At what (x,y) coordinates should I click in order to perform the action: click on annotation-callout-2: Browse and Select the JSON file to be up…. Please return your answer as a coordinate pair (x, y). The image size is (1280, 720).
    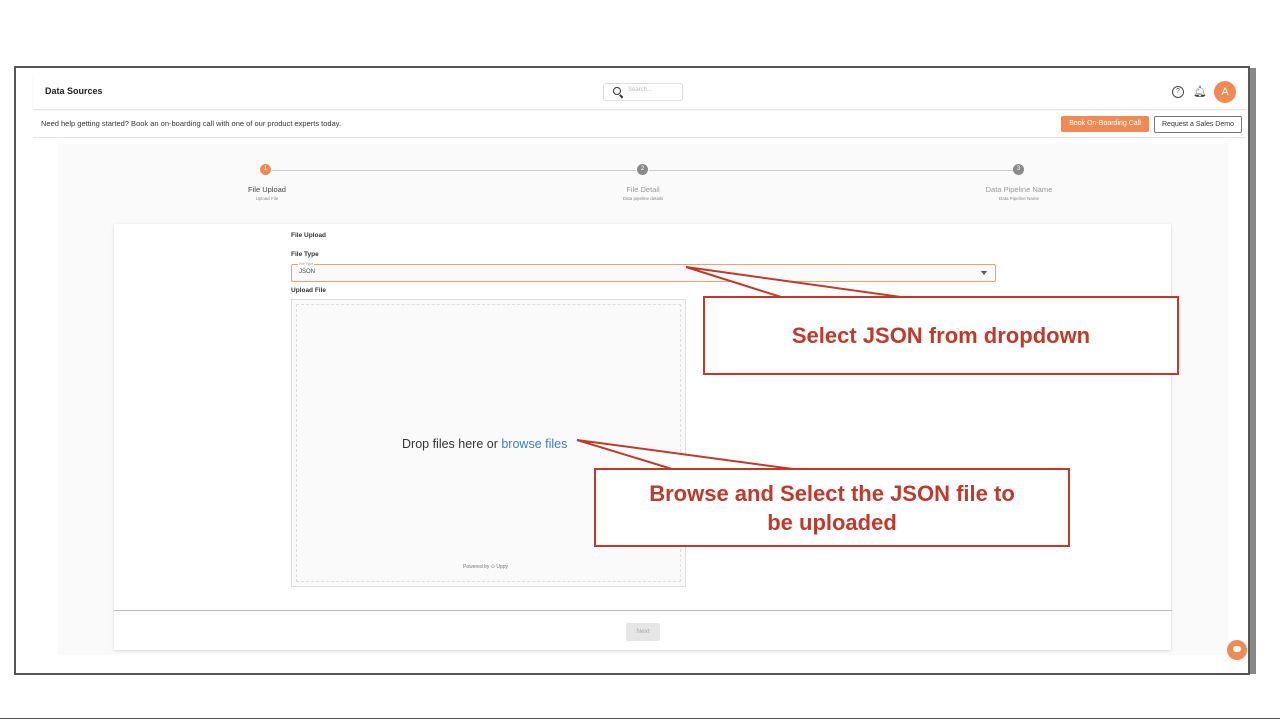
    Looking at the image, I should click on (832, 507).